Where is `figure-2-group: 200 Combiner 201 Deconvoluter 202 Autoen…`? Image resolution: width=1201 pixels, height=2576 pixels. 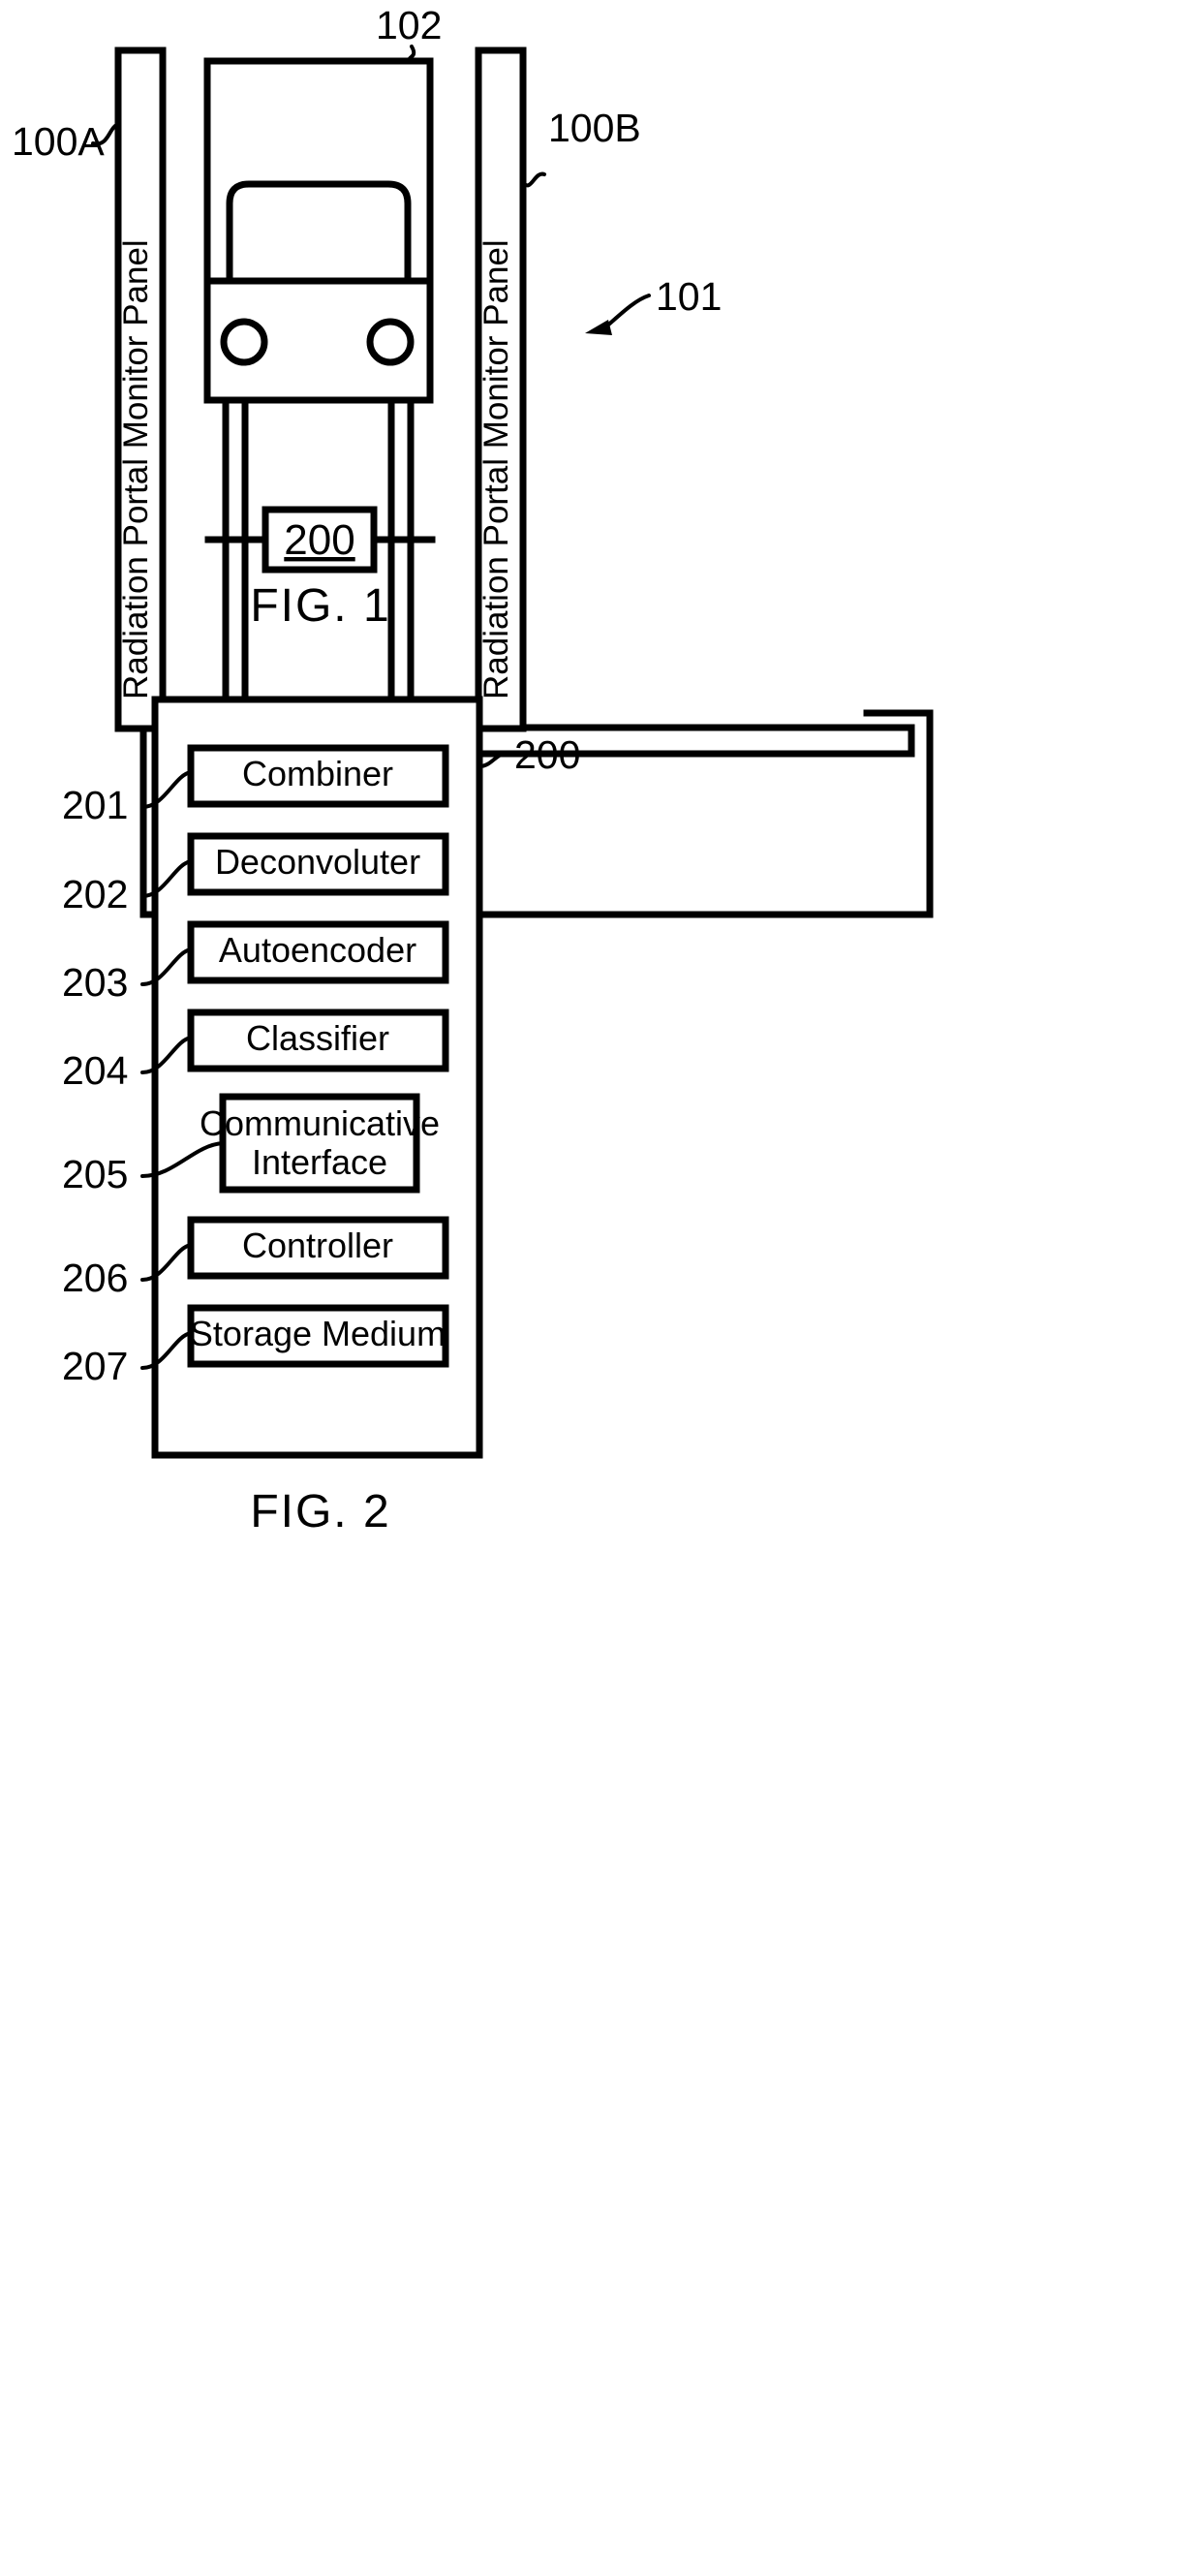
figure-2-group: 200 Combiner 201 Deconvoluter 202 Autoen… is located at coordinates (321, 1116).